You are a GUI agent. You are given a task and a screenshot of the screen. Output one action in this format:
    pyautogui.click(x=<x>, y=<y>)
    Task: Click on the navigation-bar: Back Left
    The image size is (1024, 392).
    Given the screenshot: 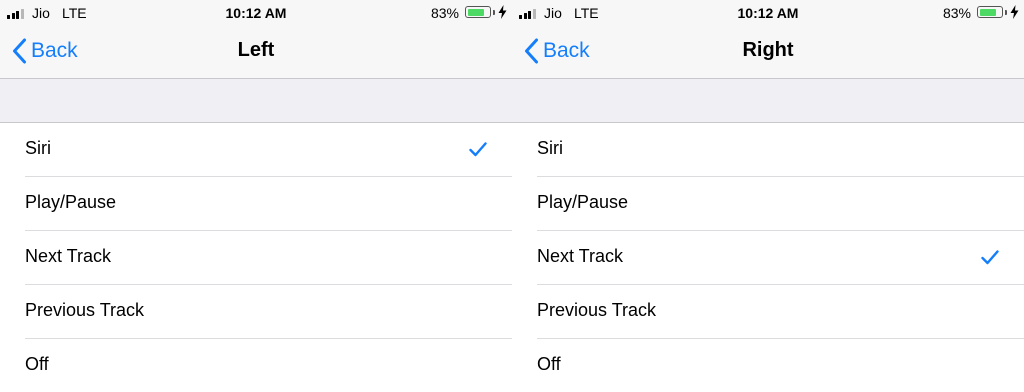 What is the action you would take?
    pyautogui.click(x=256, y=52)
    